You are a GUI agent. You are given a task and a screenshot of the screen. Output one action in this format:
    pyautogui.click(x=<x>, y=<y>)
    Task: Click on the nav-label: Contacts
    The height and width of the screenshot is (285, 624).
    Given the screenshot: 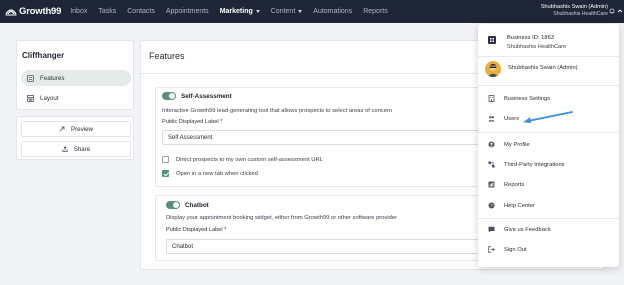 What is the action you would take?
    pyautogui.click(x=141, y=11)
    